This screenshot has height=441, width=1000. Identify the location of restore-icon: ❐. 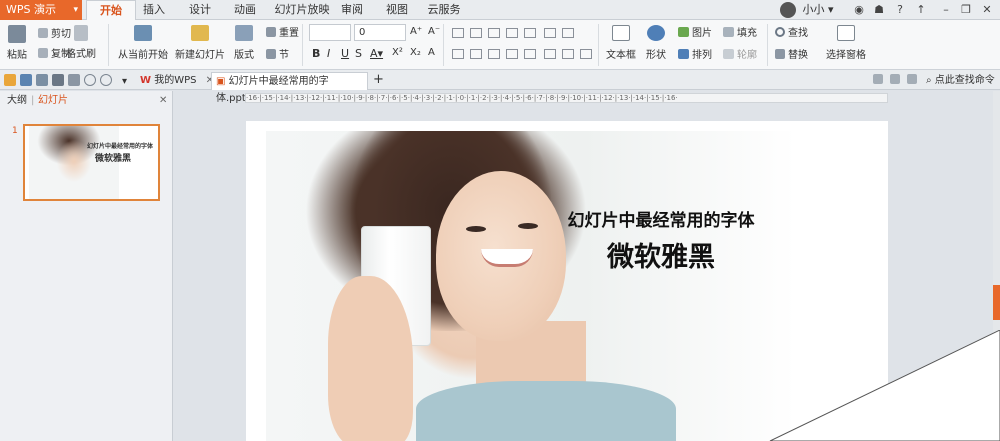
(966, 10).